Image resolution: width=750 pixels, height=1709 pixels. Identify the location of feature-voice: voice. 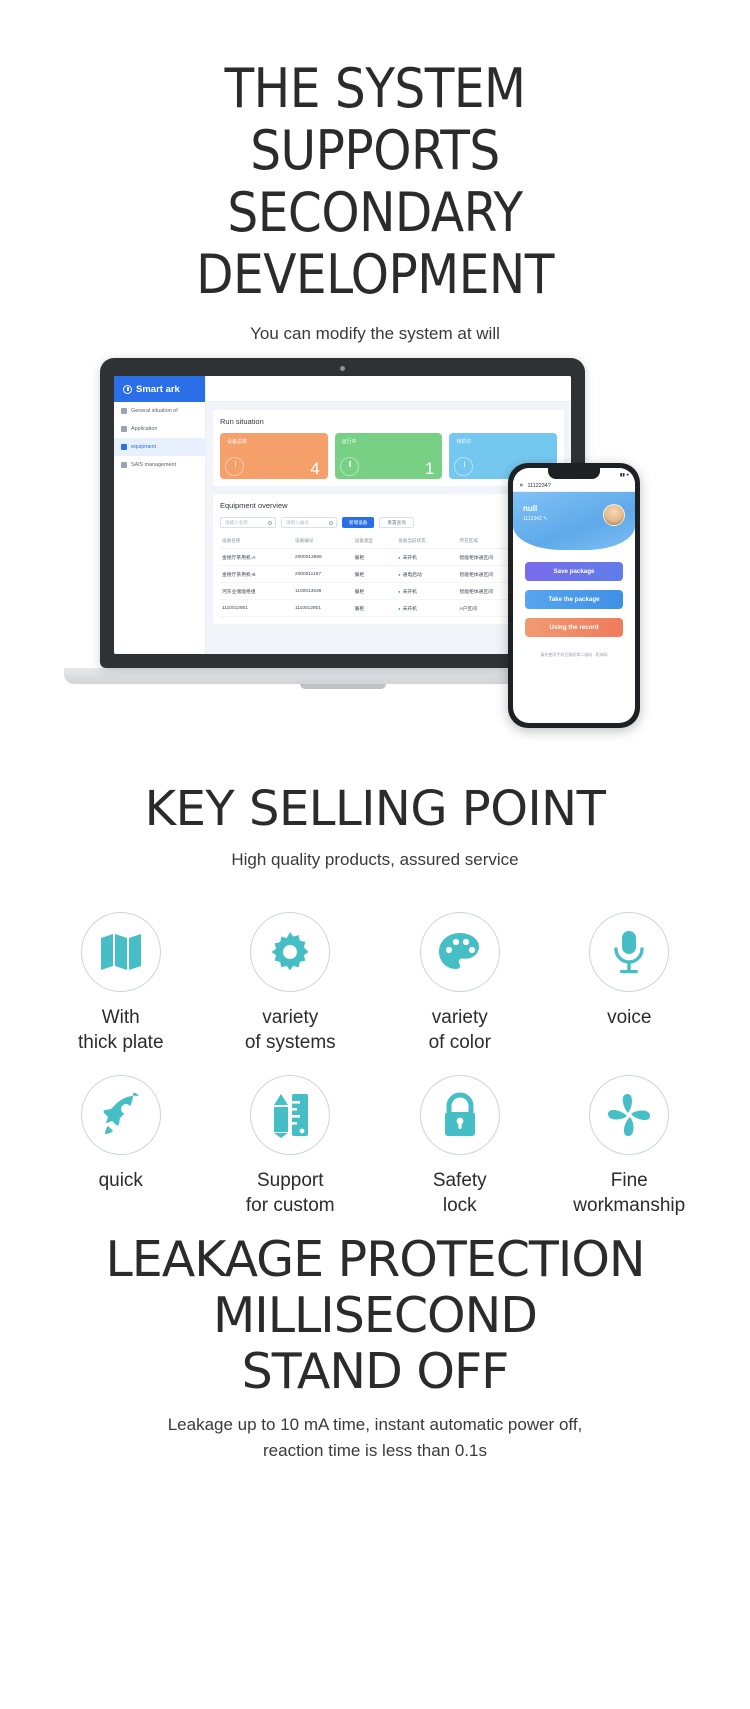
(630, 983).